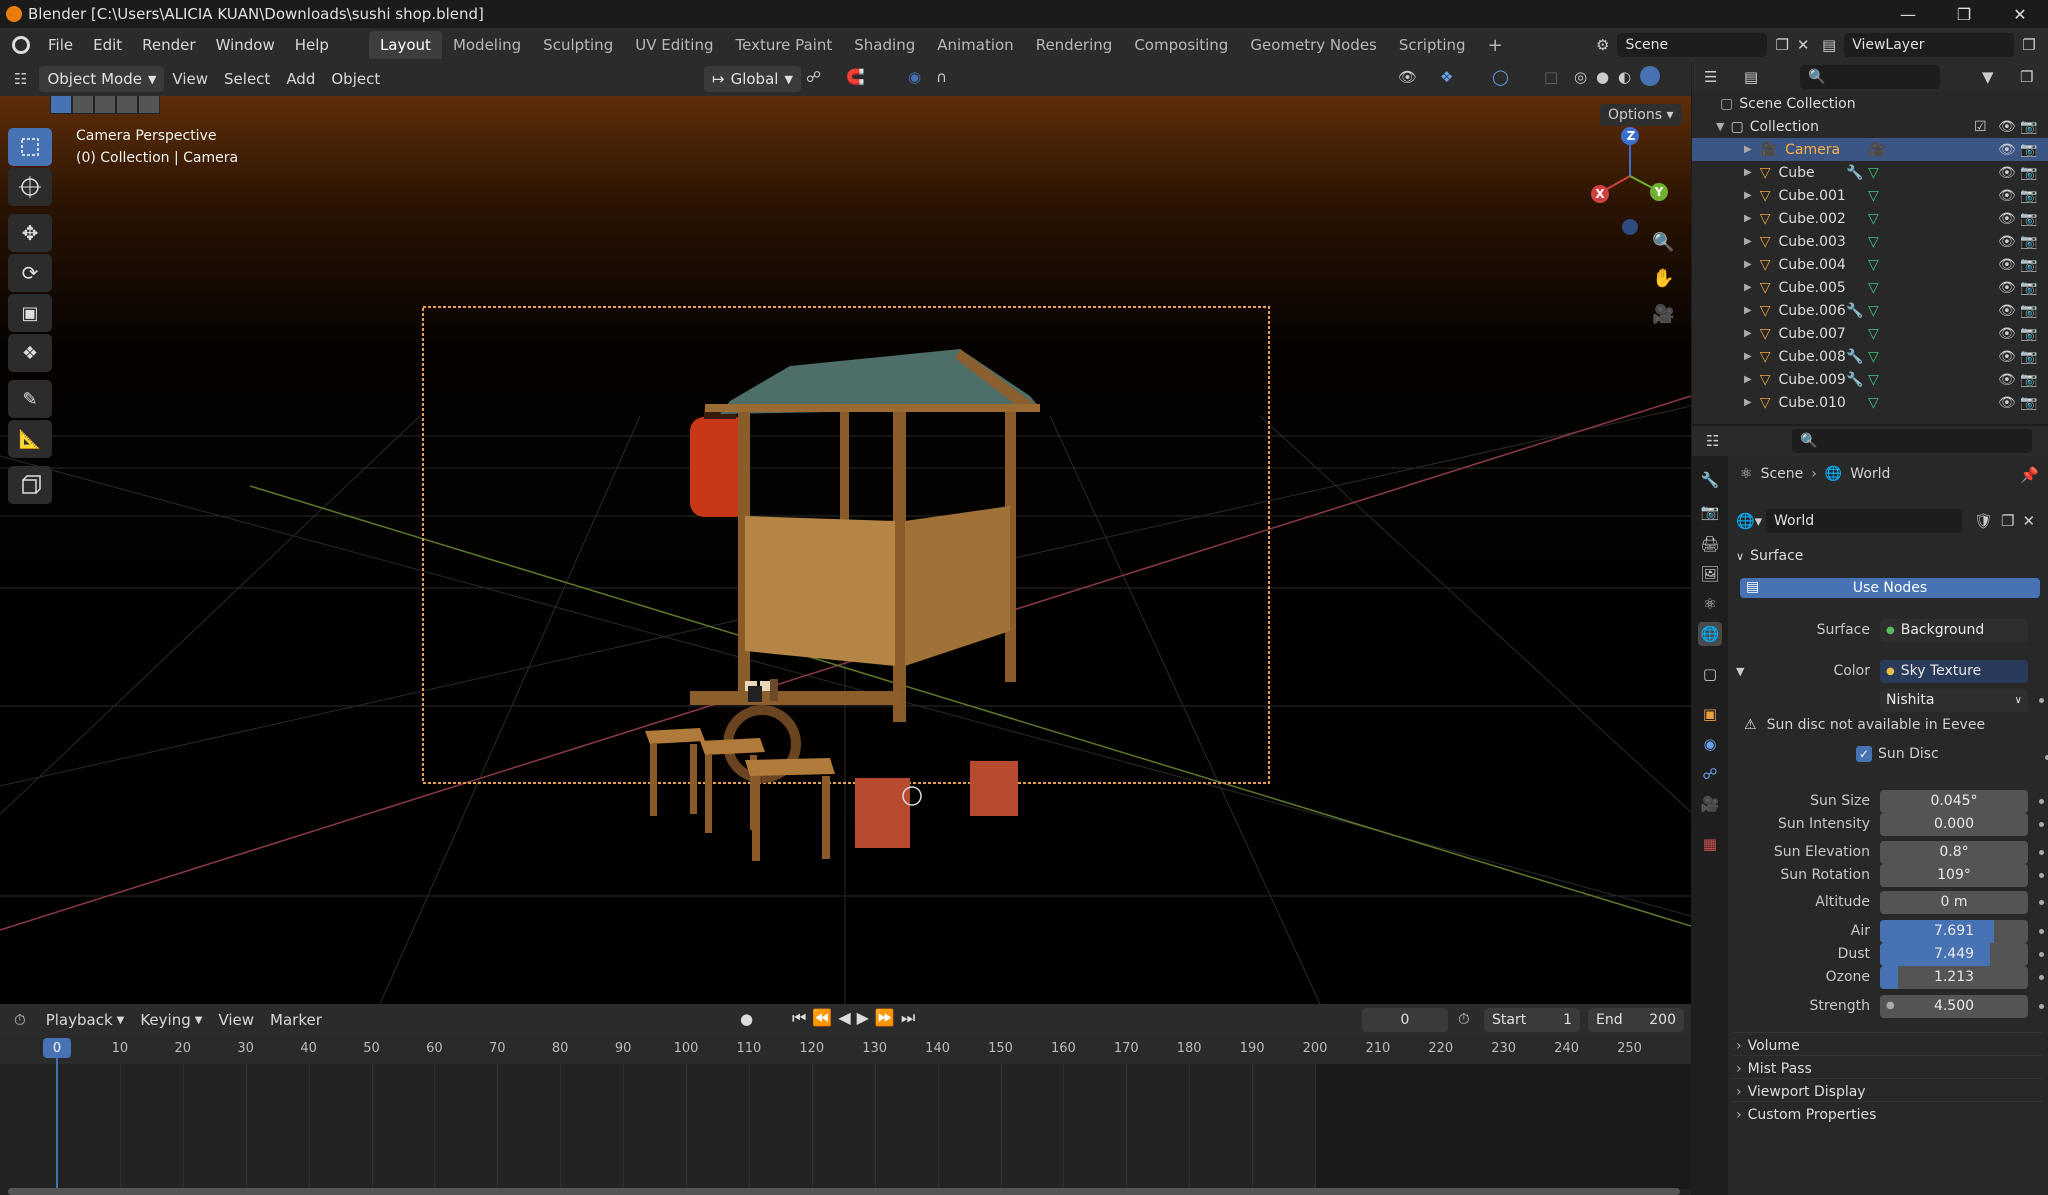 The width and height of the screenshot is (2048, 1195). I want to click on pivot-icon: ☍, so click(813, 77).